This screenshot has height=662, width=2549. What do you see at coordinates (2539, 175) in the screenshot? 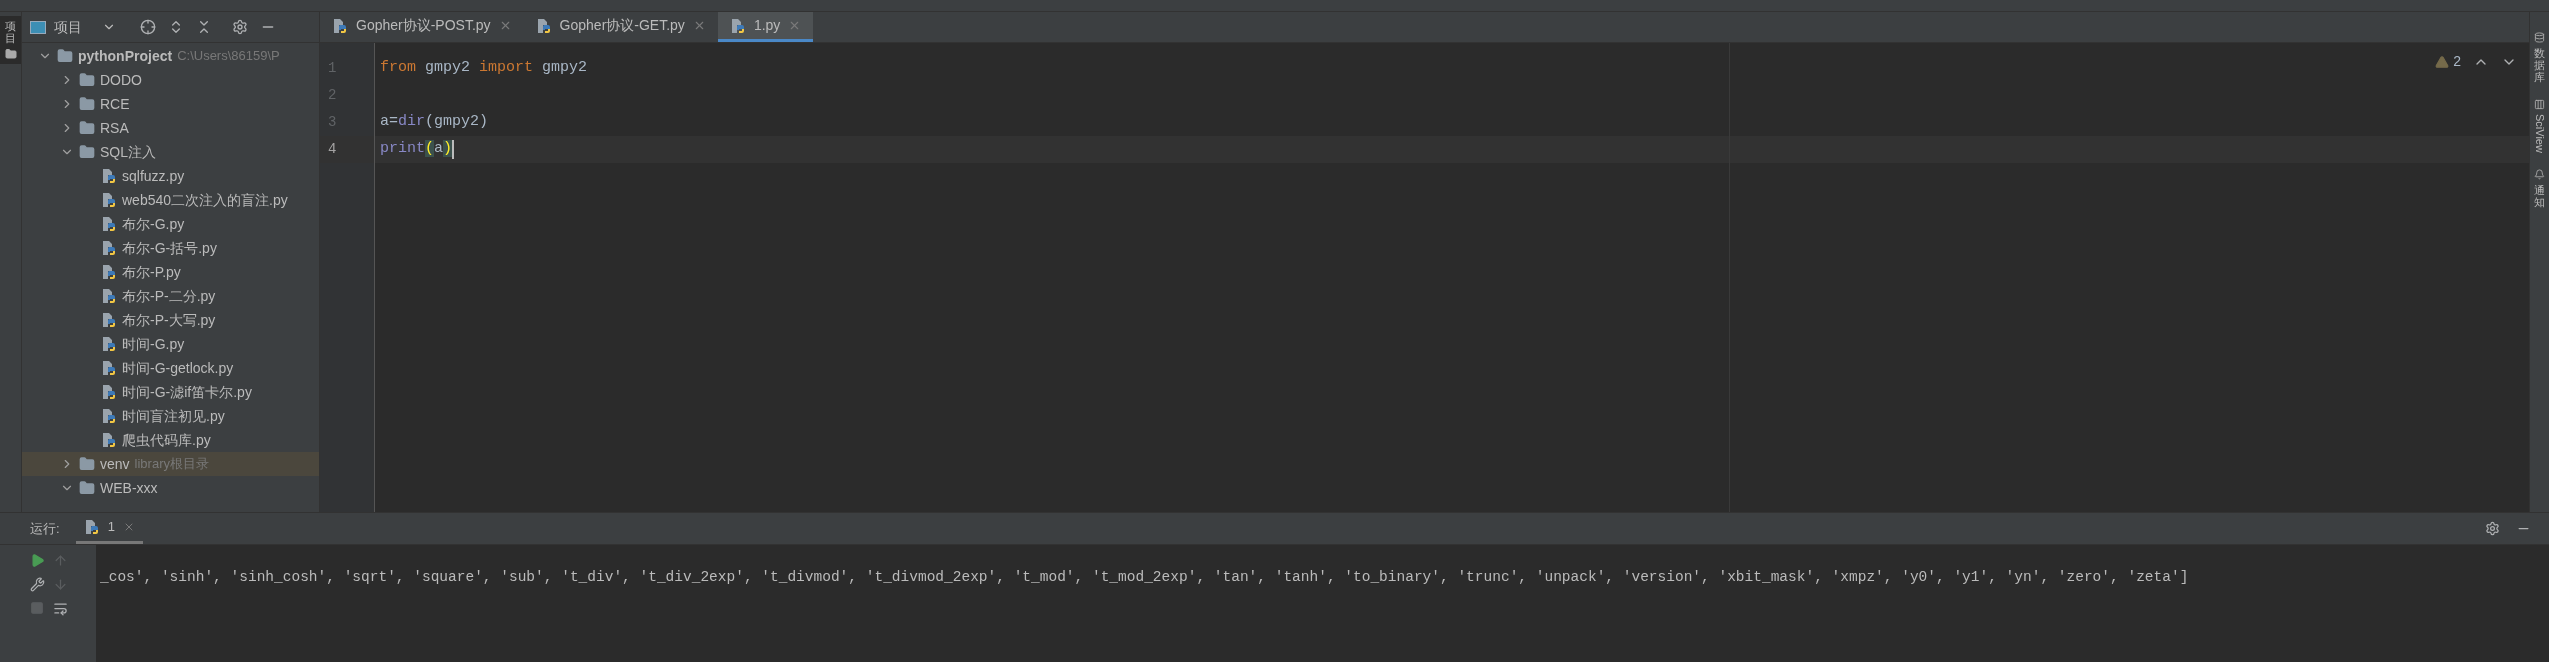
I see `bell-icon` at bounding box center [2539, 175].